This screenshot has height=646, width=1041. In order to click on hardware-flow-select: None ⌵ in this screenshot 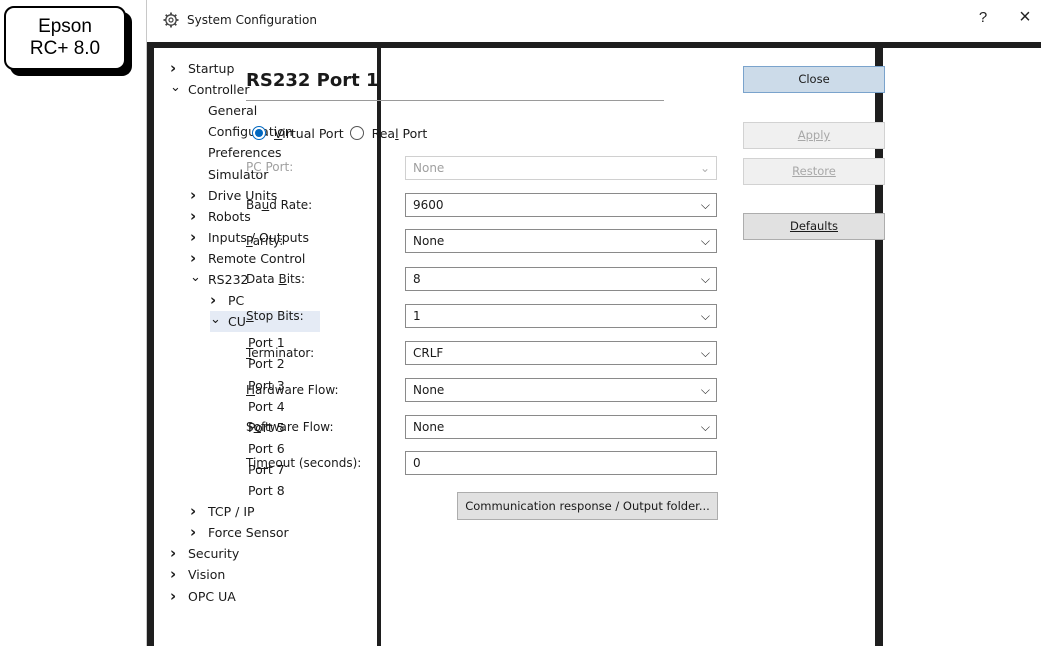, I will do `click(561, 390)`.